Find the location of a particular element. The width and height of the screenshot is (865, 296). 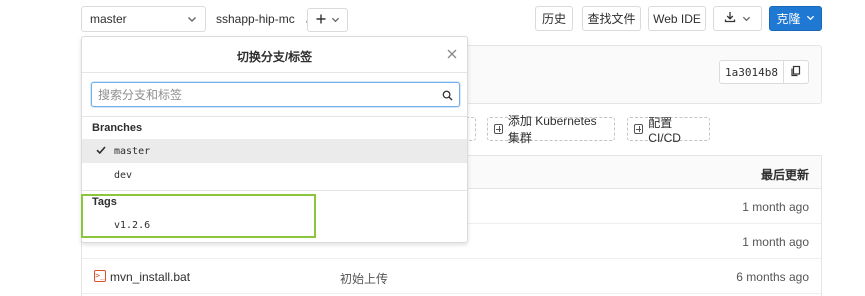

commit-message: 初始上传 is located at coordinates (364, 278).